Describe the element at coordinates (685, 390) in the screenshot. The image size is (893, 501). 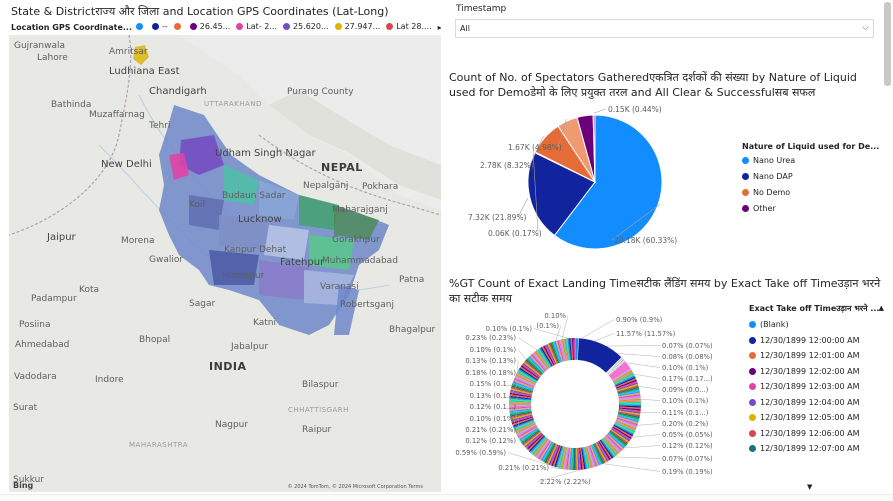
I see `donut-data-label: 0.09% (0.0...)` at that location.